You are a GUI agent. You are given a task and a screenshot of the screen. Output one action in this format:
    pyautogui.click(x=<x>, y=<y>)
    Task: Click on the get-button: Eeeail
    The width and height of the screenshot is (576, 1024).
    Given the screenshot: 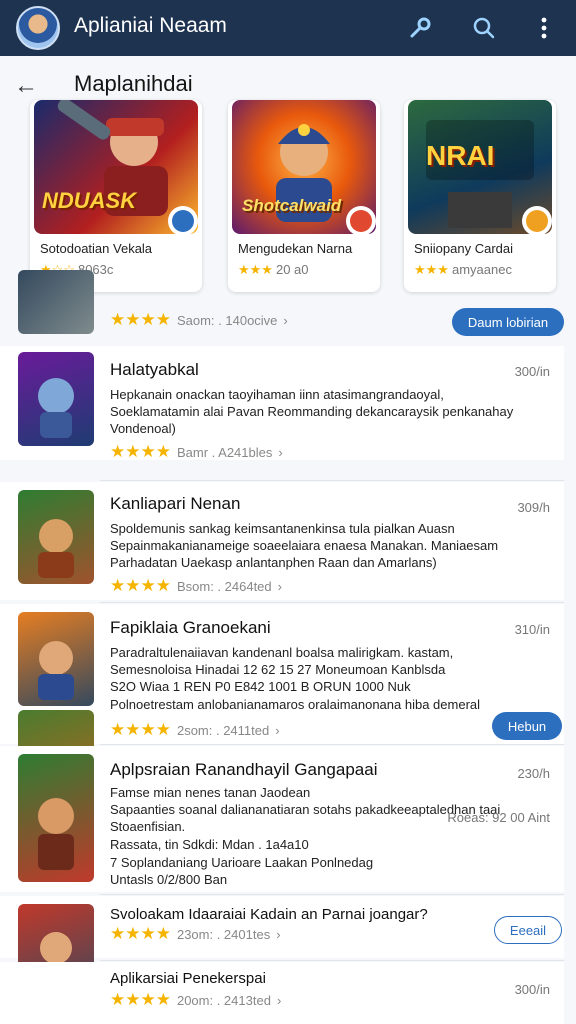 What is the action you would take?
    pyautogui.click(x=528, y=930)
    